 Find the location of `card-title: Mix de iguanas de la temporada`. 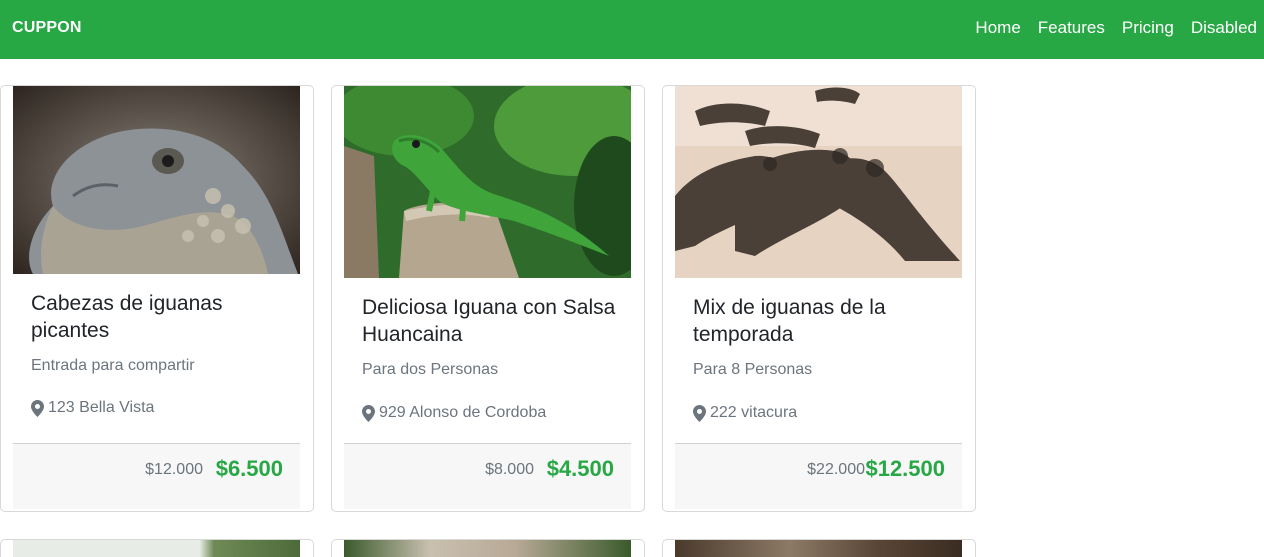

card-title: Mix de iguanas de la temporada is located at coordinates (789, 321).